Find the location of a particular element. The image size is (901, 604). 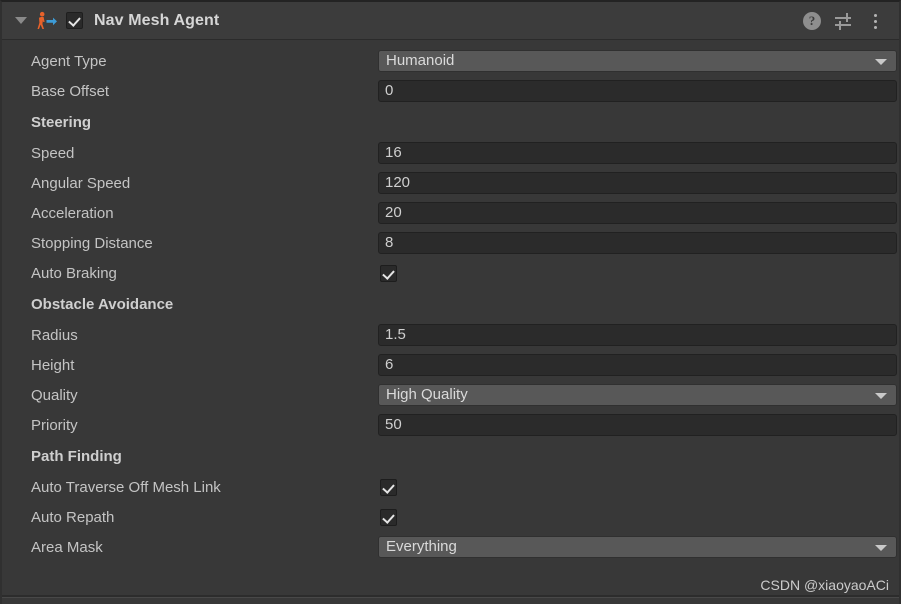

property-label-auto-braking: Auto Braking is located at coordinates (74, 273).